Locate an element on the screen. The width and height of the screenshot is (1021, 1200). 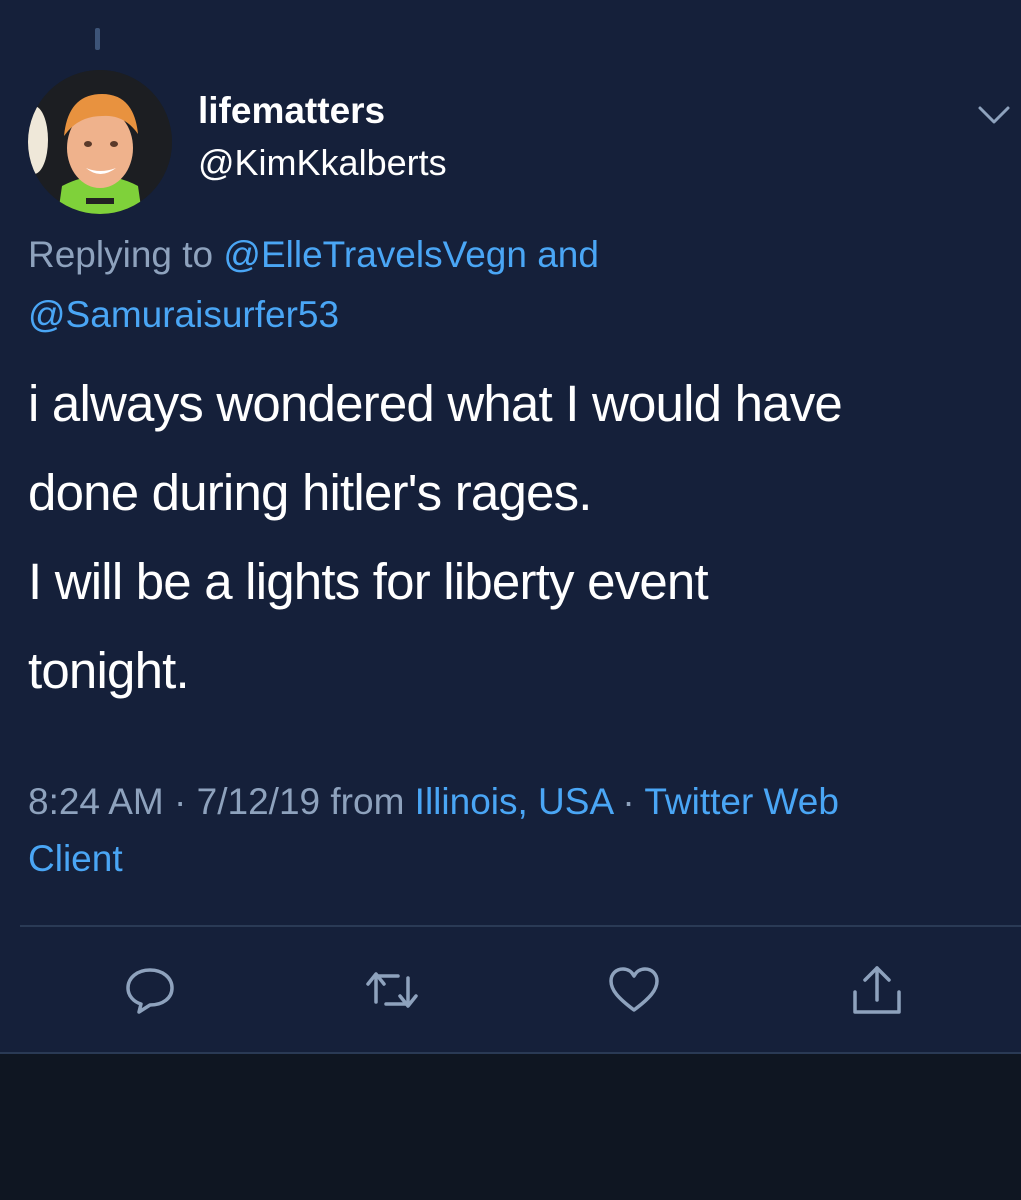
retweet-icon is located at coordinates (392, 990).